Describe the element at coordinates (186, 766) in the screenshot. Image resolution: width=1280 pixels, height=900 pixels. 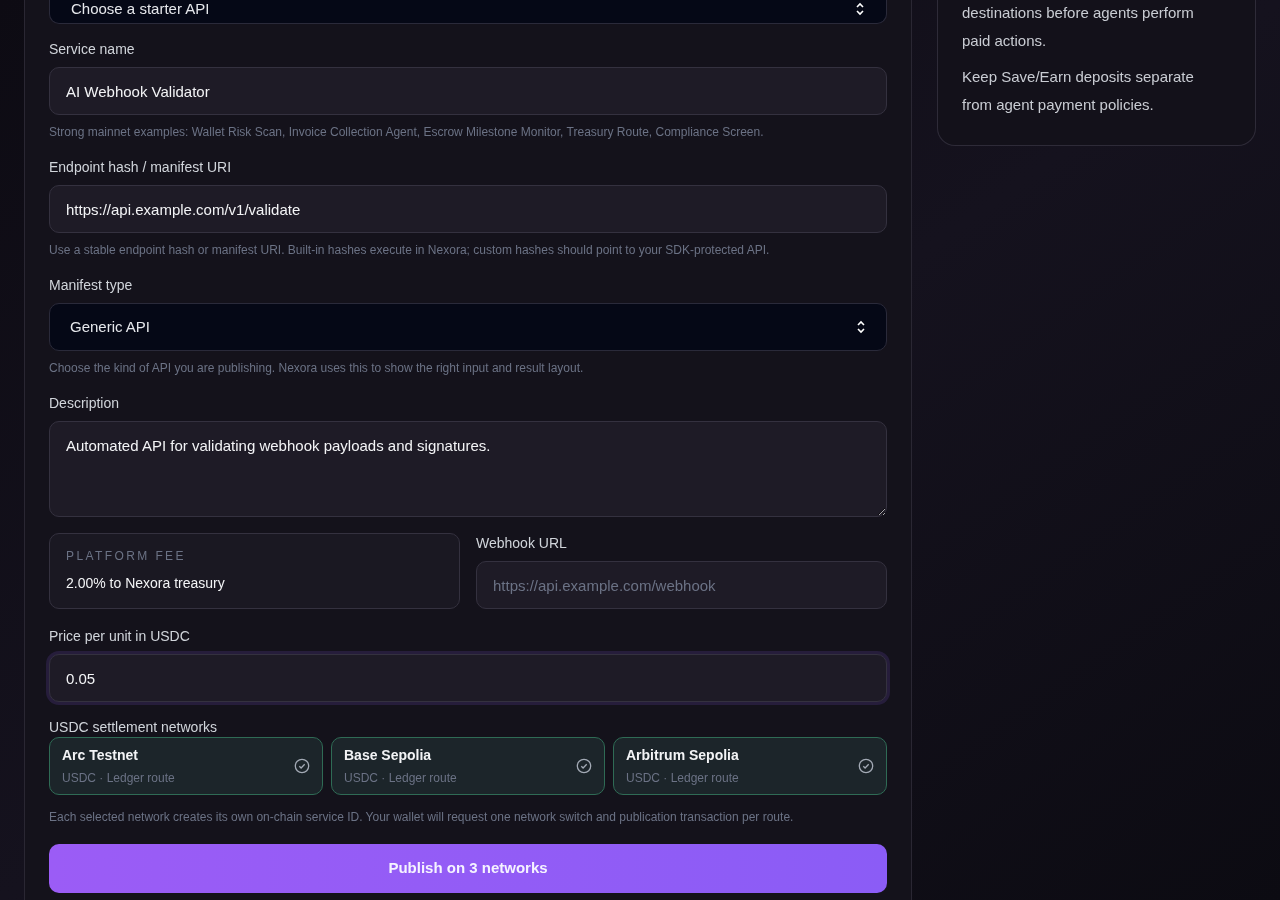
I see `network-option: Arc Testnet USDC · Ledger route` at that location.